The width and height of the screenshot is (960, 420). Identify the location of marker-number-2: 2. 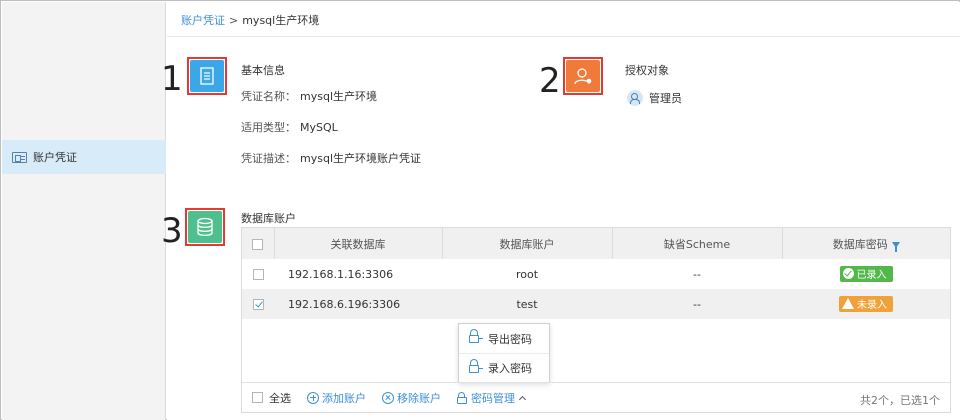
(550, 81).